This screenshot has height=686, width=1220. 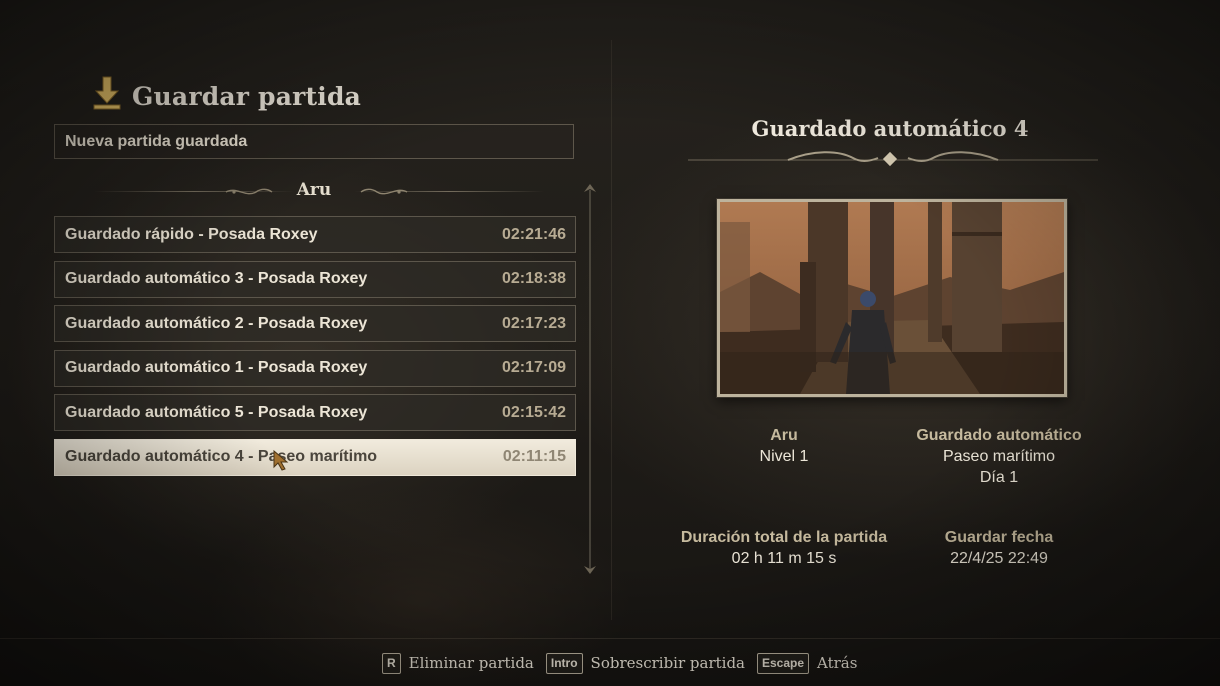 I want to click on save-slot-name: Guardado automático 2 - Posada Roxey, so click(x=216, y=323).